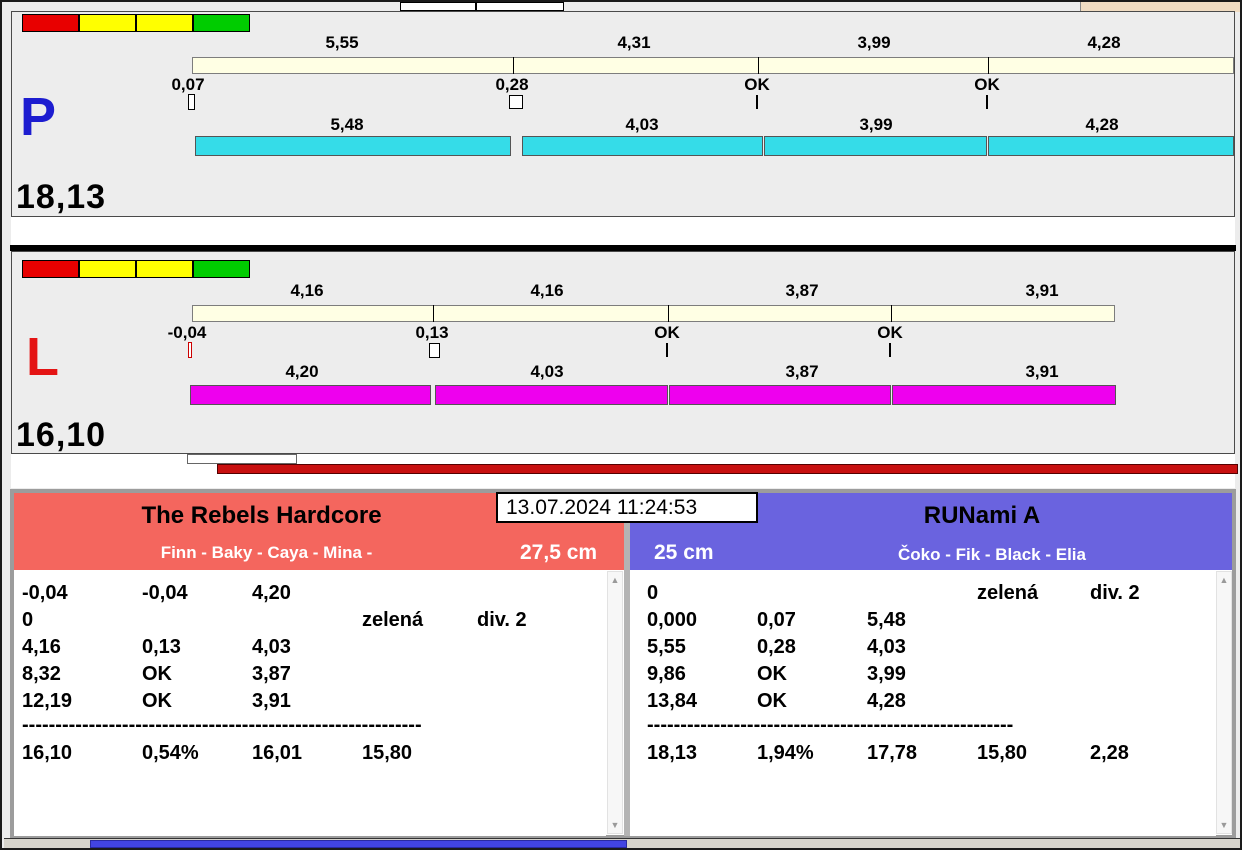 The height and width of the screenshot is (850, 1242). Describe the element at coordinates (302, 371) in the screenshot. I see `run-time-label: 4,20` at that location.